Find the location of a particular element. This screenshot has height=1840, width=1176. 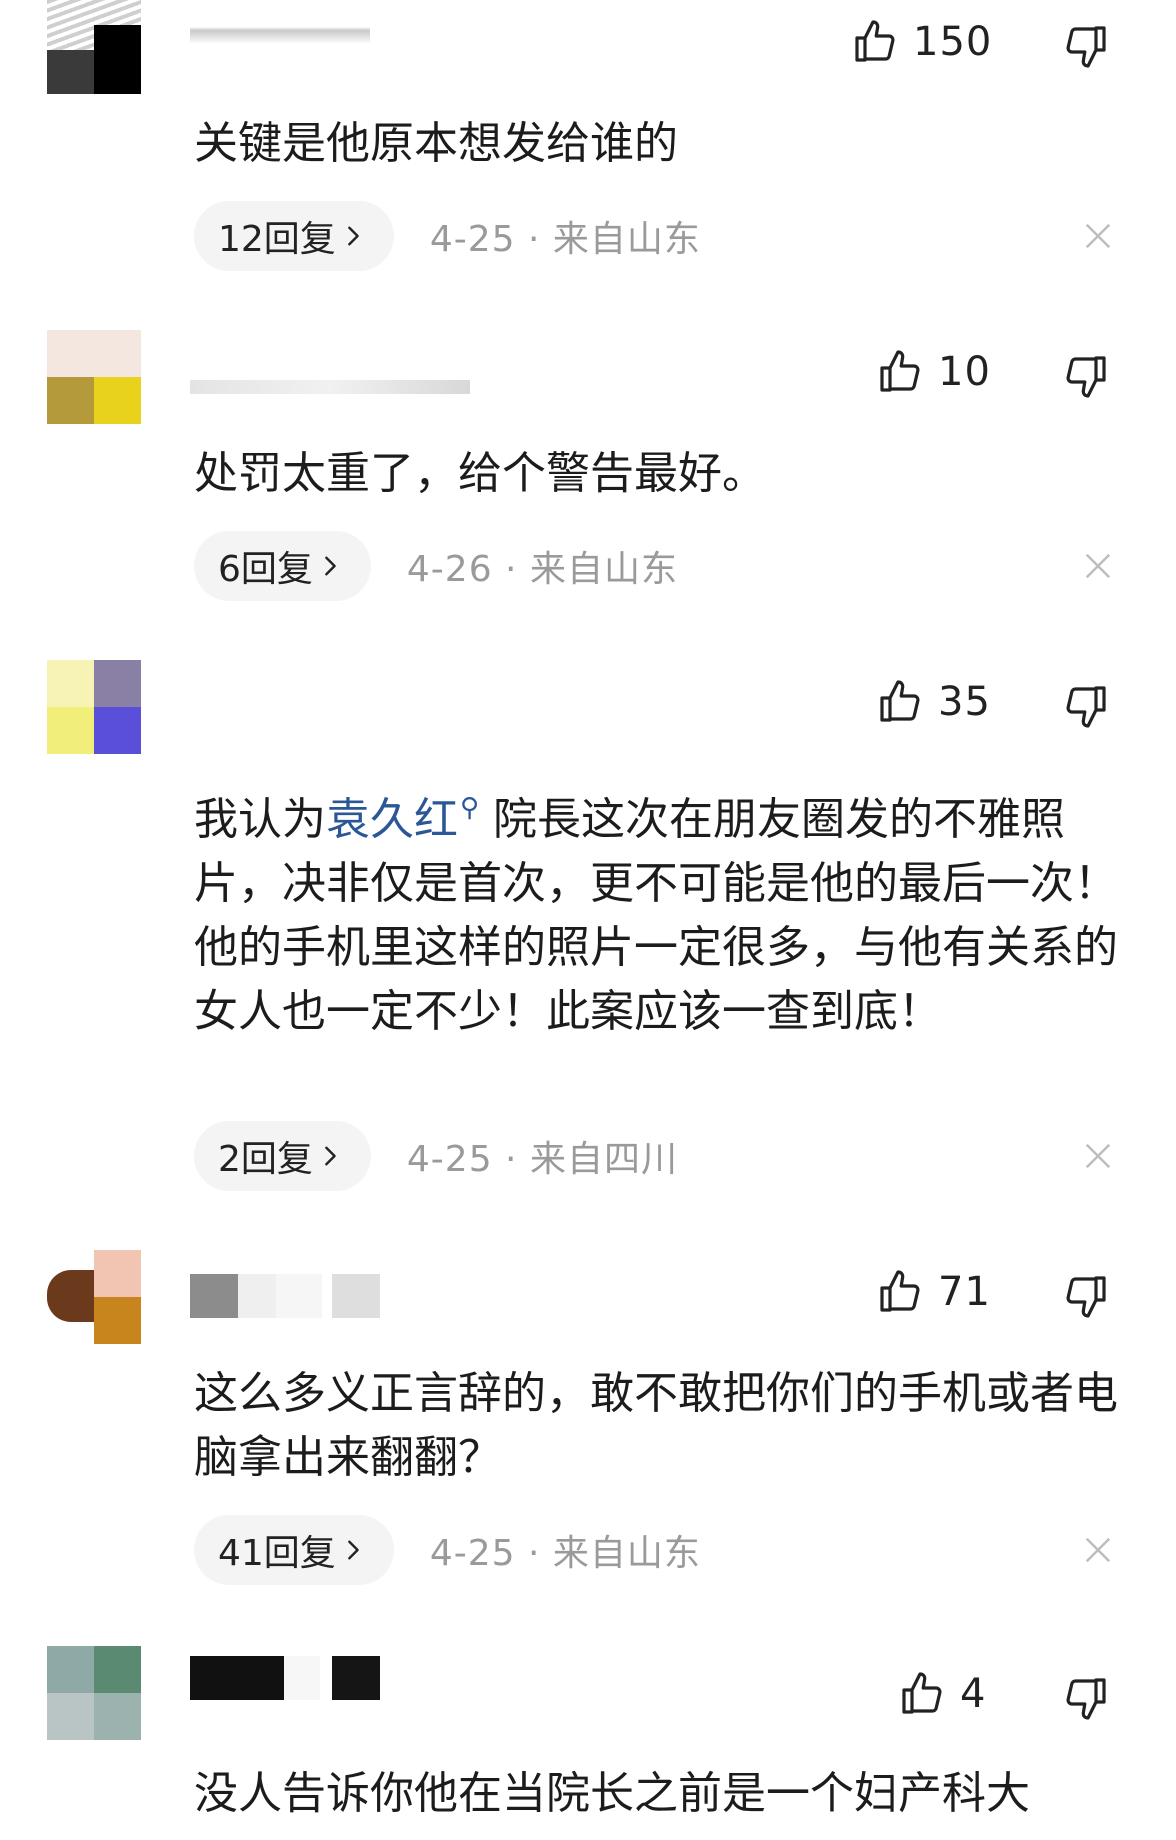

like-button: 150 is located at coordinates (921, 42).